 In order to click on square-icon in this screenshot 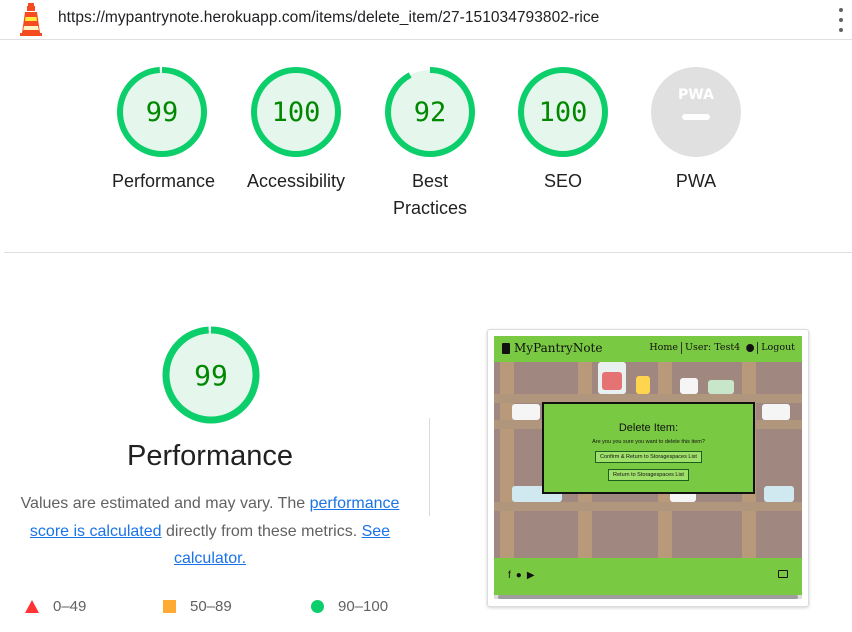, I will do `click(169, 606)`.